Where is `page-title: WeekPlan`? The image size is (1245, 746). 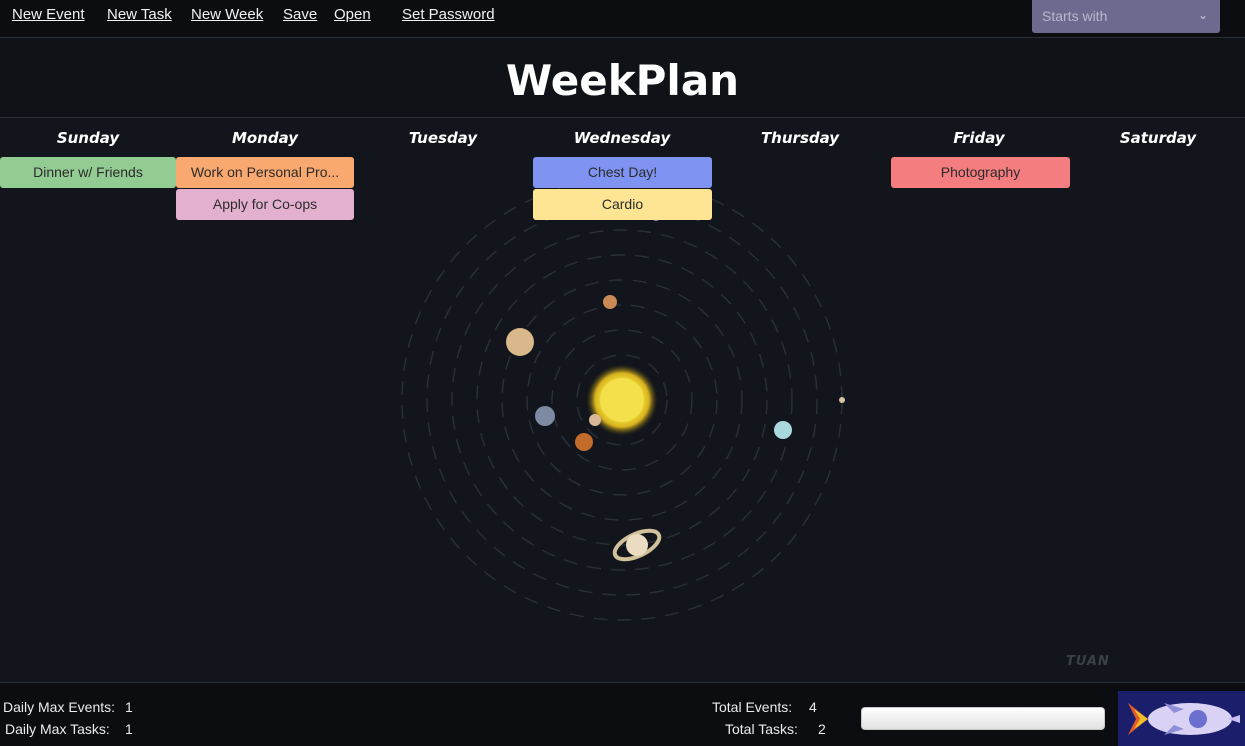
page-title: WeekPlan is located at coordinates (622, 80).